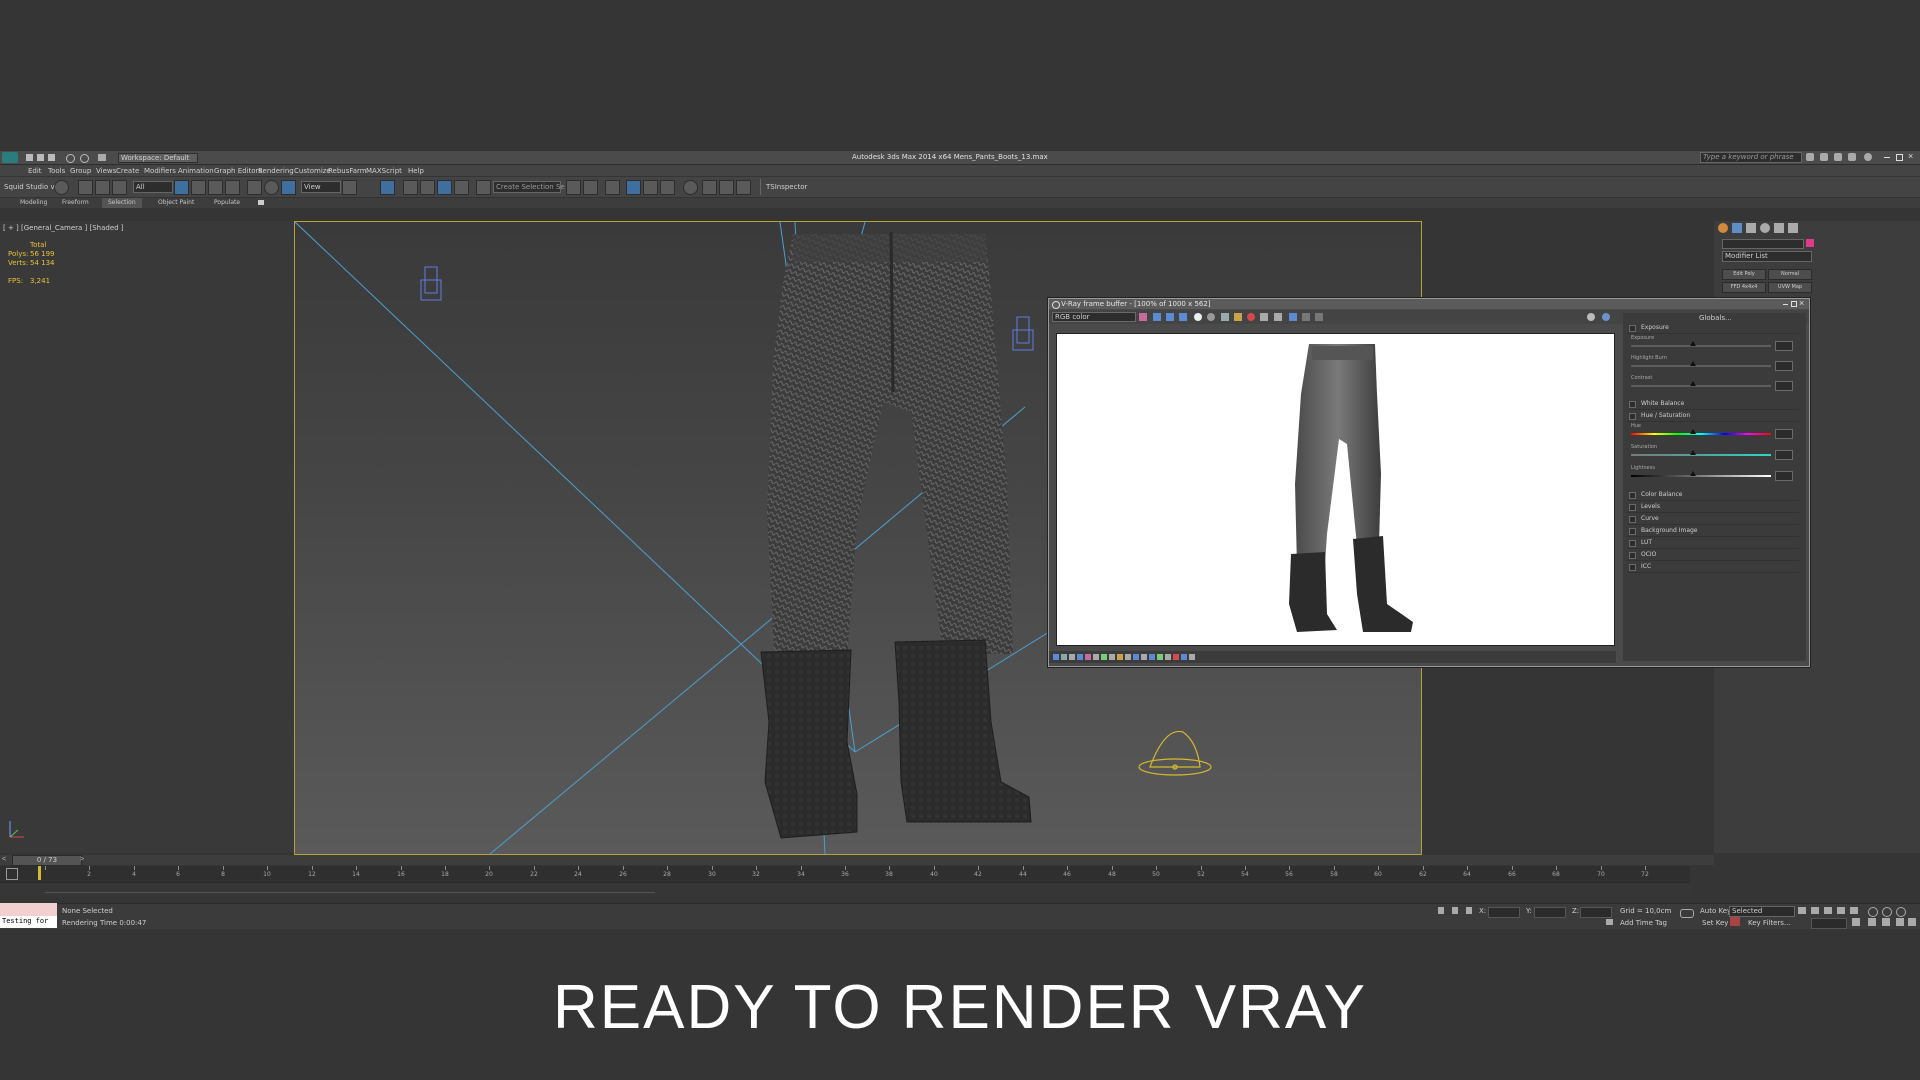  I want to click on time-configuration-icon, so click(1856, 922).